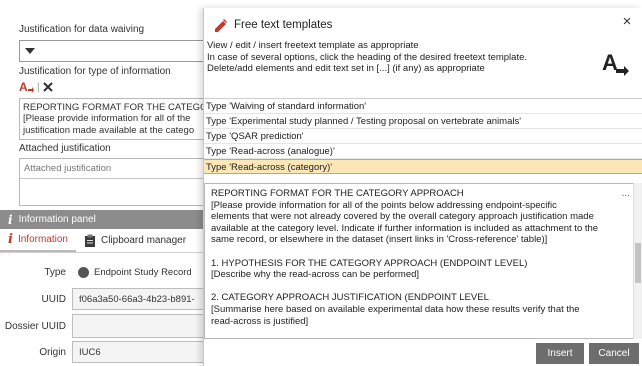  What do you see at coordinates (283, 25) in the screenshot?
I see `dialog-title: Free text templates` at bounding box center [283, 25].